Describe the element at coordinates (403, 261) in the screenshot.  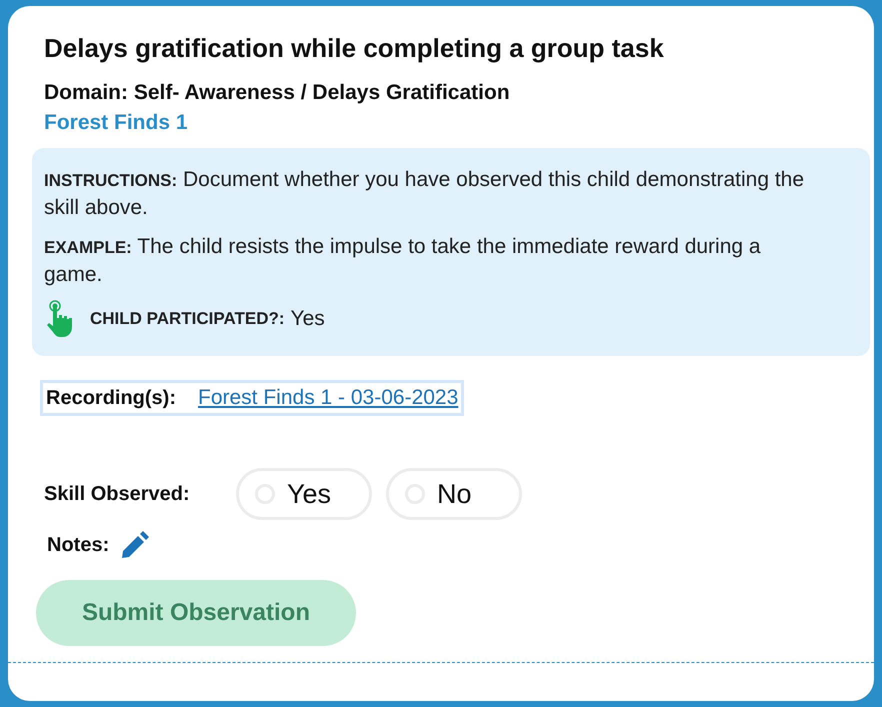
I see `example-text: EXAMPLE: The child resists the impulse to take the immediate reward during a game.` at that location.